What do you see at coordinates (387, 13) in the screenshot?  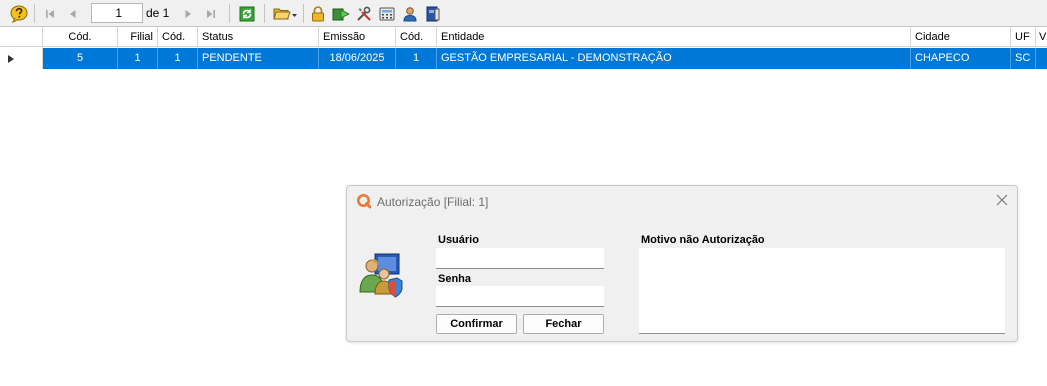 I see `calculator-icon` at bounding box center [387, 13].